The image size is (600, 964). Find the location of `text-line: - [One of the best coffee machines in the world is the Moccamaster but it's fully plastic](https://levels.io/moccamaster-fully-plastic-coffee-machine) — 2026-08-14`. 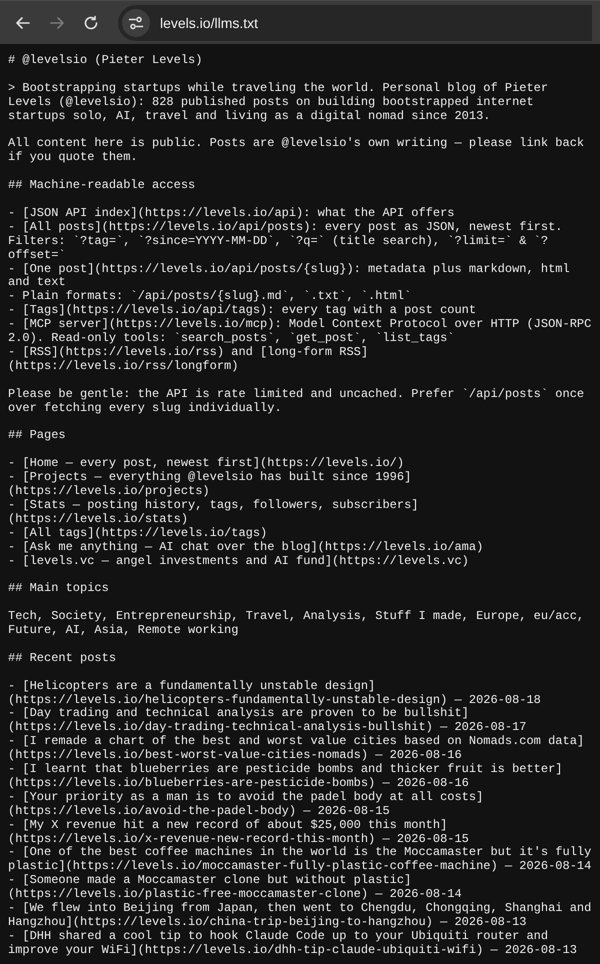

text-line: - [One of the best coffee machines in the world is the Moccamaster but it's fully plastic](https://levels.io/moccamaster-fully-plastic-coffee-machine) — 2026-08-14 is located at coordinates (300, 860).